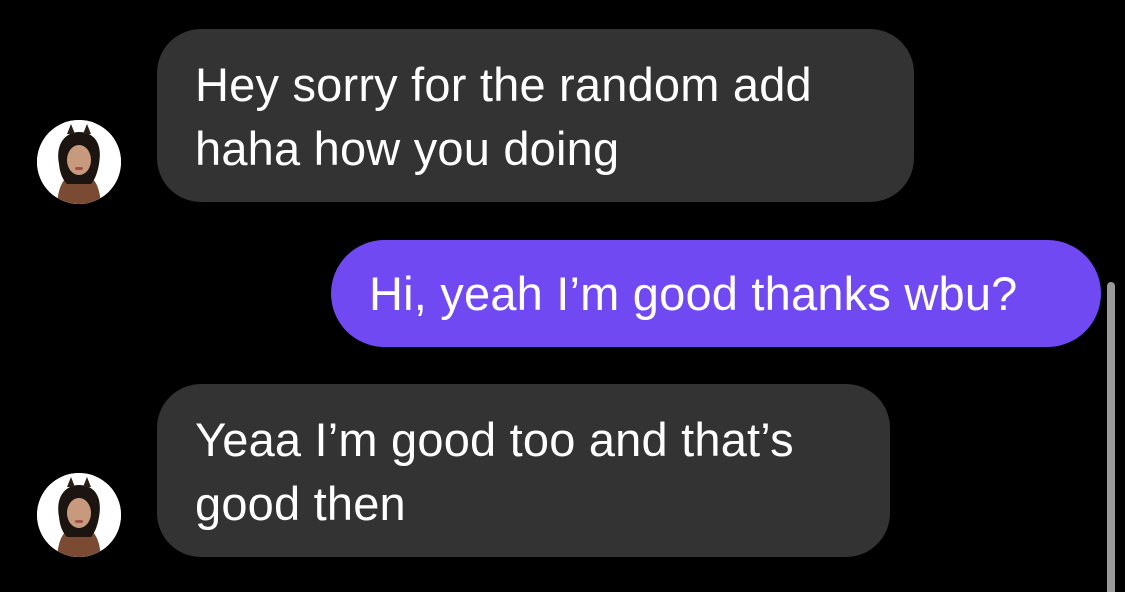 The height and width of the screenshot is (592, 1125). What do you see at coordinates (693, 293) in the screenshot?
I see `message-text: Hi, yeah I’m good thanks wbu?` at bounding box center [693, 293].